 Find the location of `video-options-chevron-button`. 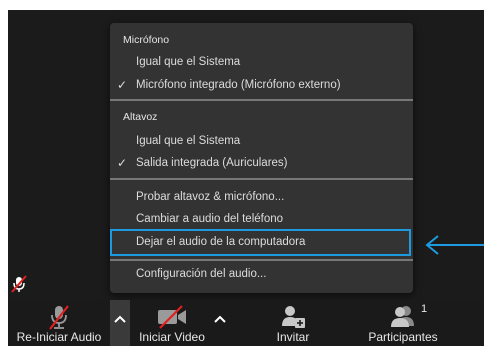

video-options-chevron-button is located at coordinates (220, 323).